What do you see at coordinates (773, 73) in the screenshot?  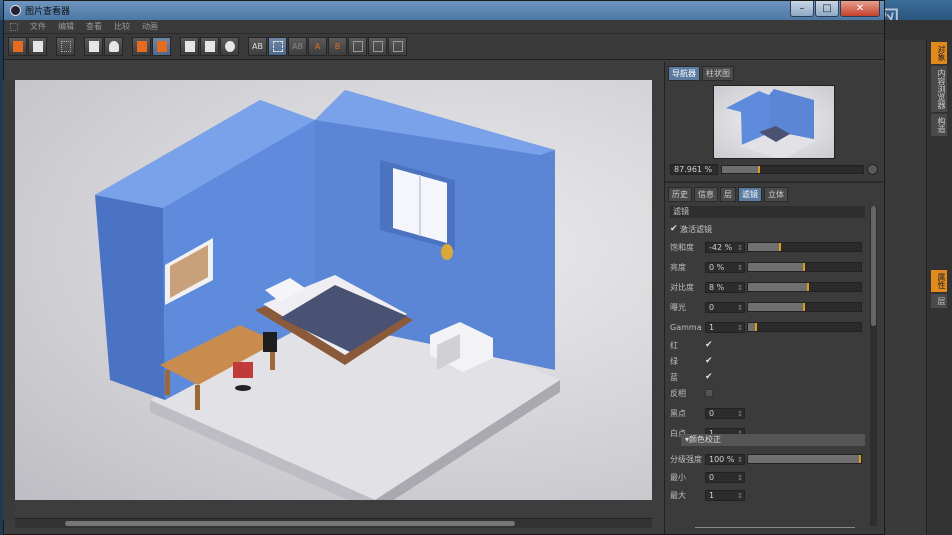 I see `navigator-tabs: 导航器 柱状图` at bounding box center [773, 73].